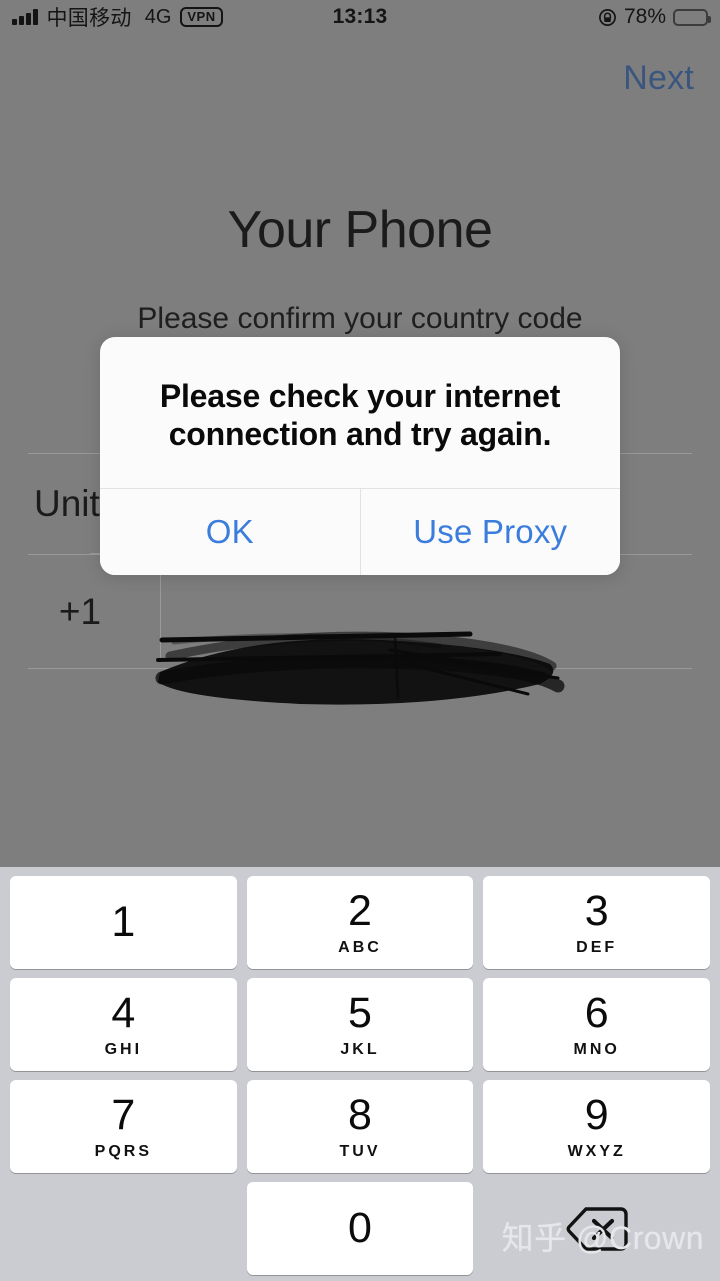  I want to click on page-subtitle: Please confirm your country code, so click(360, 318).